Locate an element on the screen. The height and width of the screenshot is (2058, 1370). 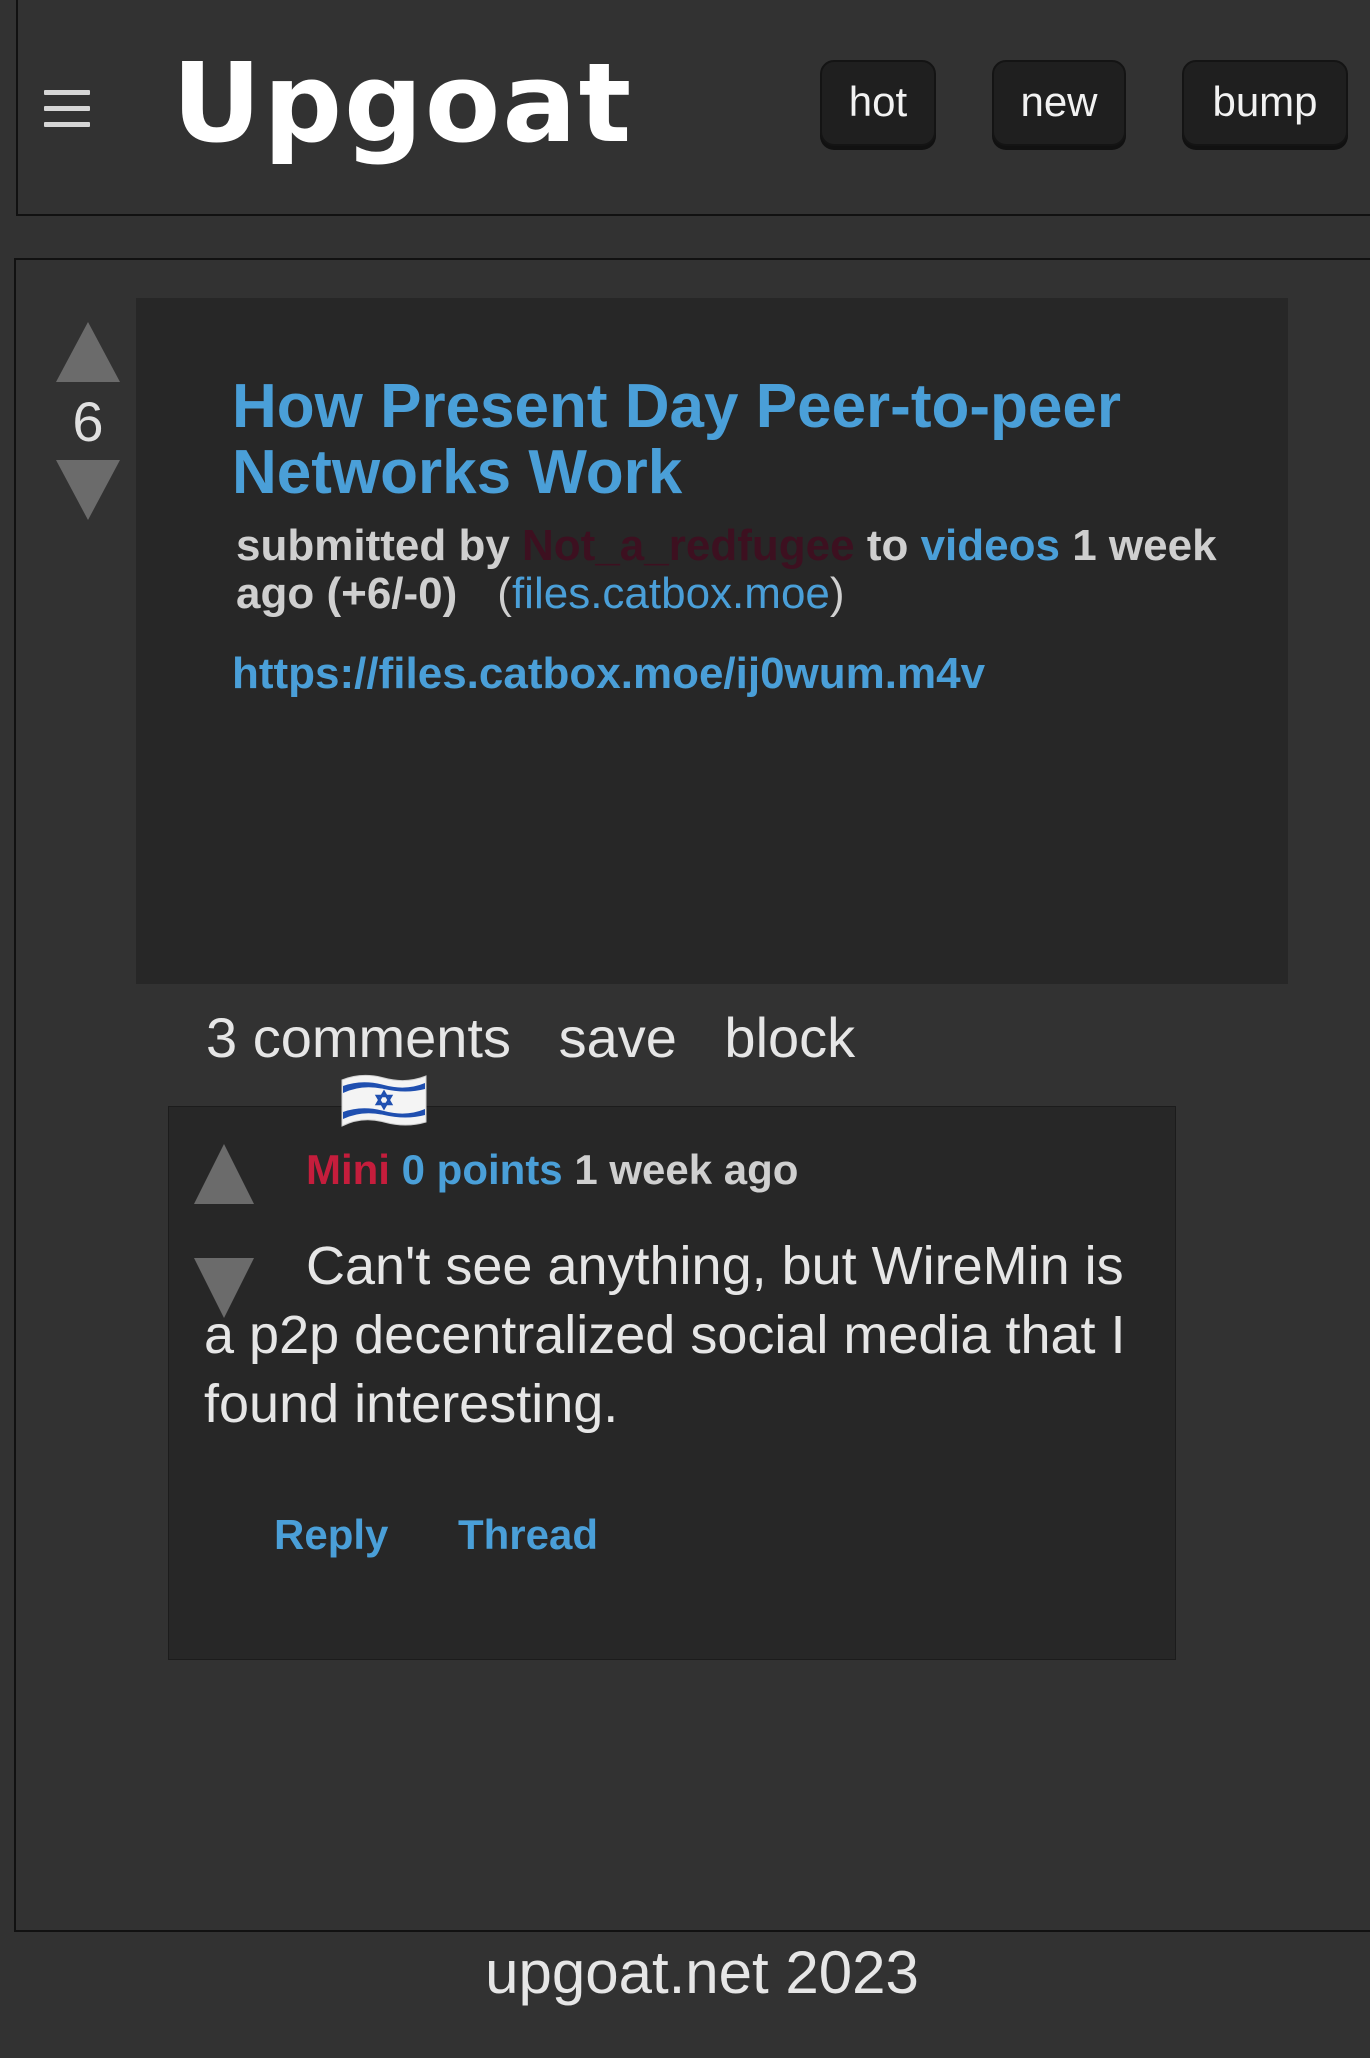
post-downvote-icon is located at coordinates (88, 490).